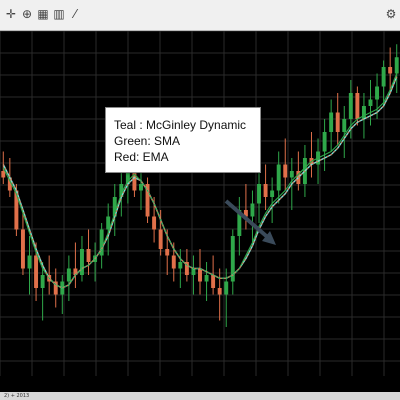 This screenshot has width=400, height=400. Describe the element at coordinates (180, 125) in the screenshot. I see `annotation-line-1: Teal : McGinley Dynamic` at that location.